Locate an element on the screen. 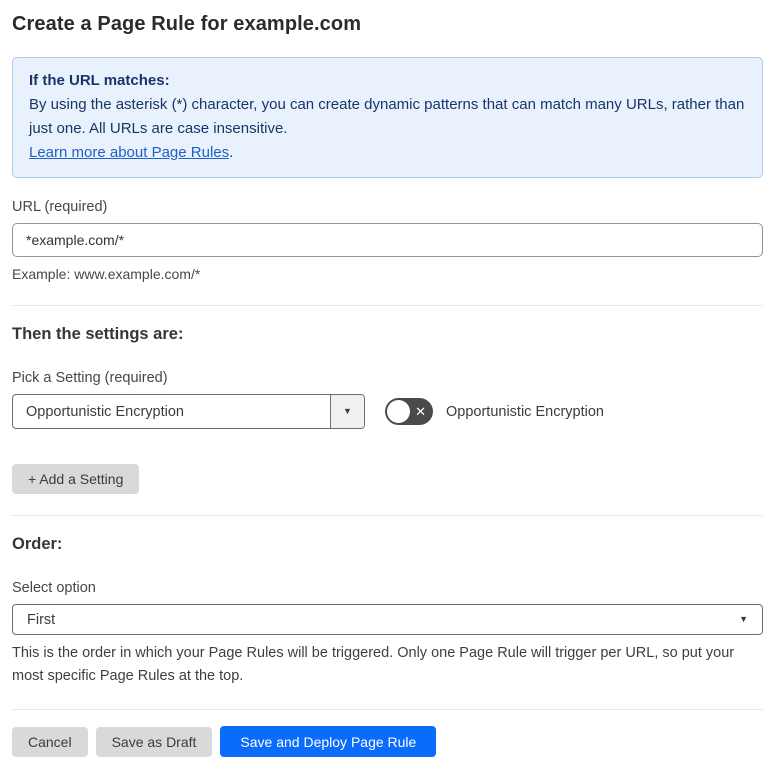 The width and height of the screenshot is (775, 757). setting-dropdown: Opportunistic Encryption ▼ is located at coordinates (188, 411).